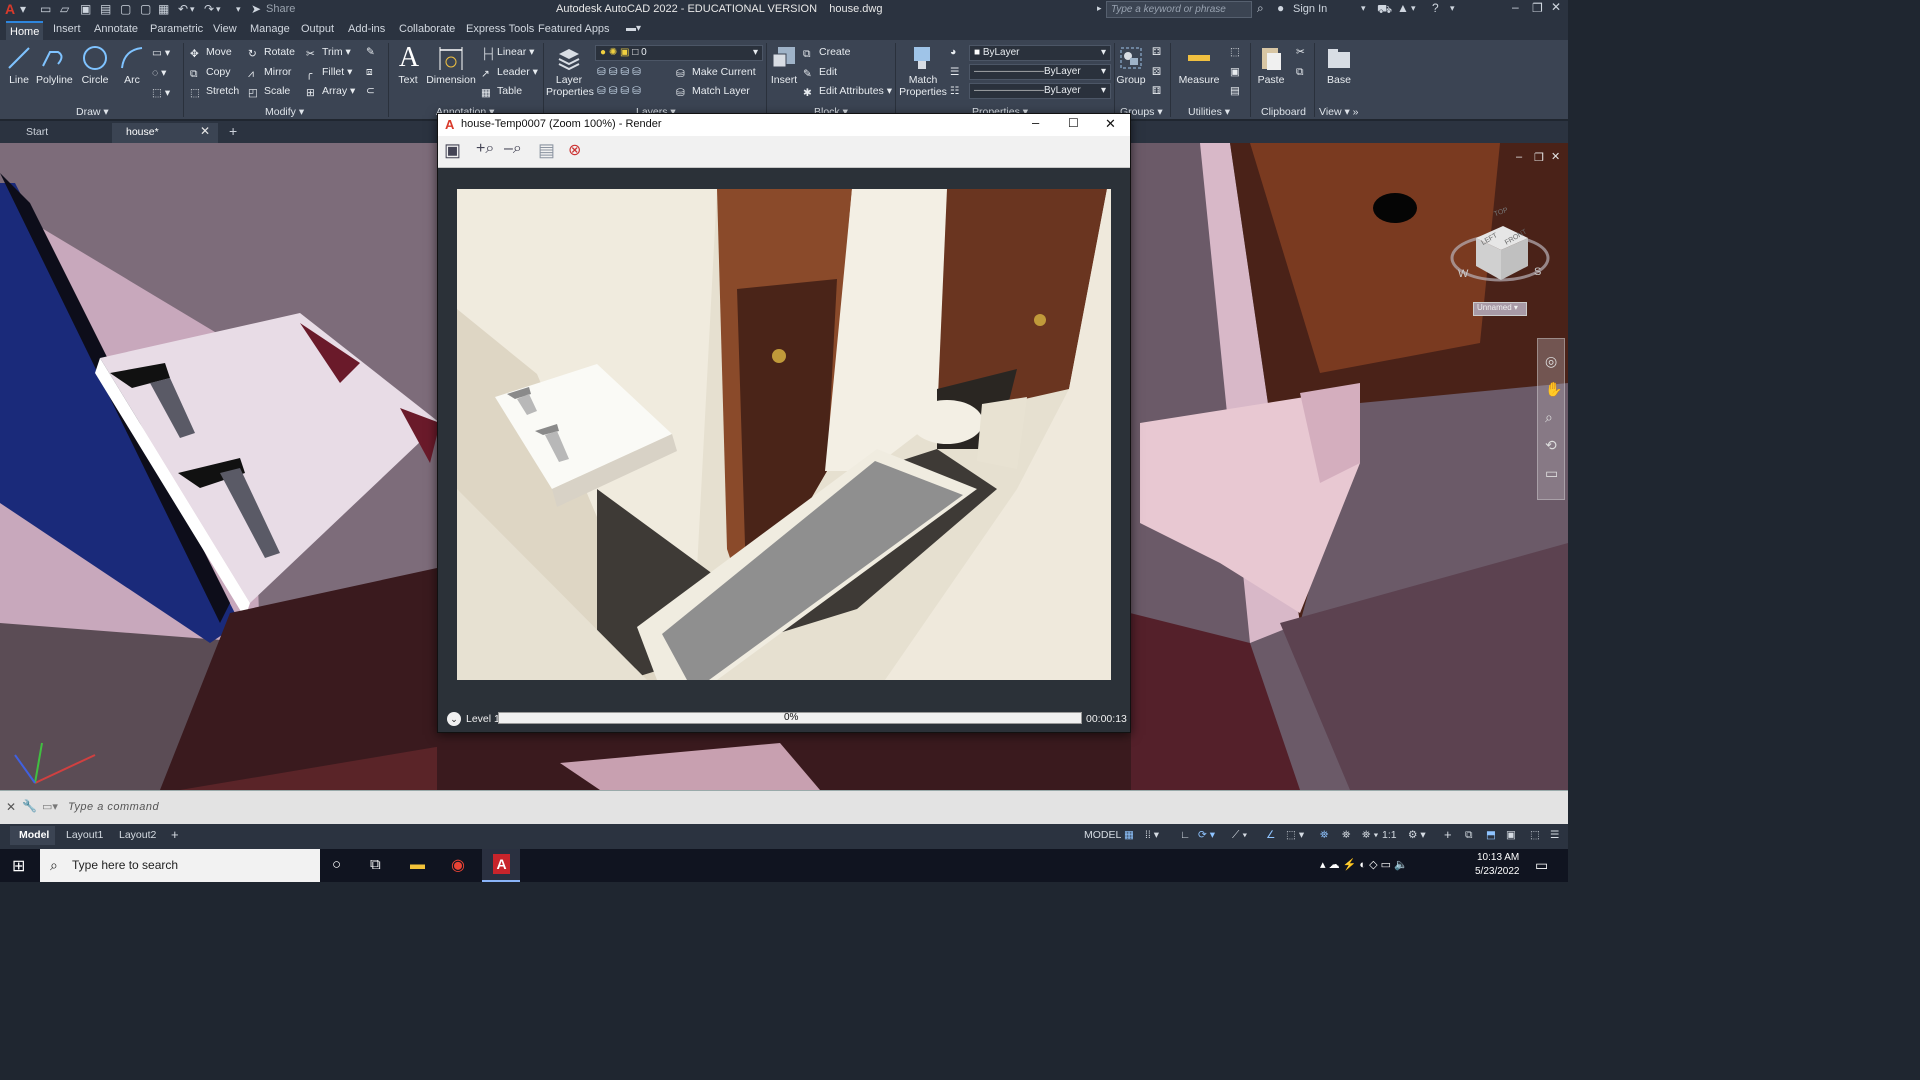 This screenshot has height=1080, width=1920. I want to click on save-as-icon: ▤, so click(105, 9).